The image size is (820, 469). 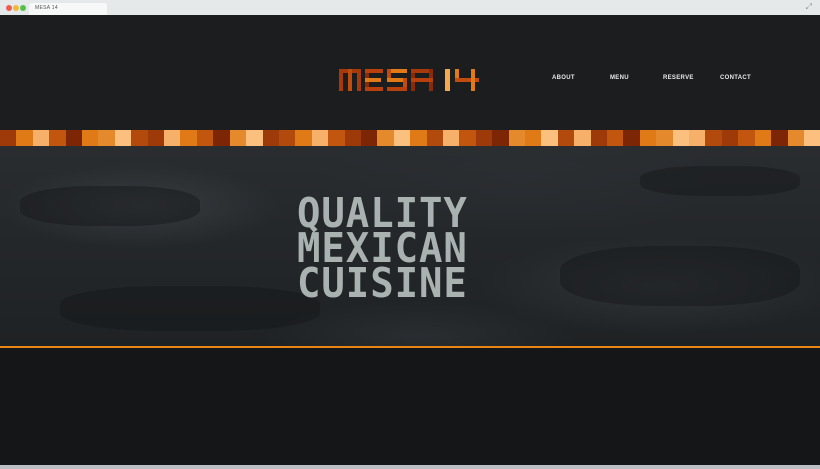 I want to click on browser-tab: MESA 14, so click(x=68, y=9).